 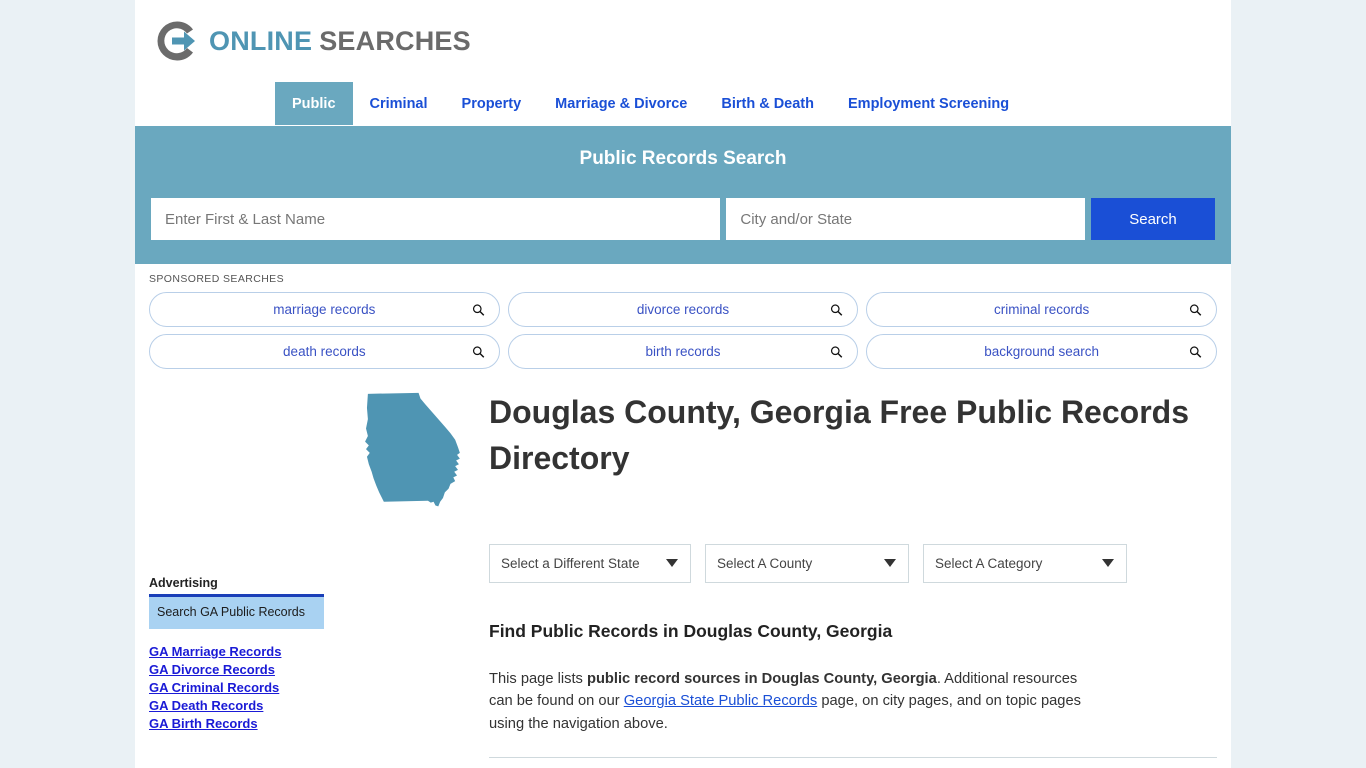 I want to click on sponsored-label: SPONSORED SEARCHES, so click(x=216, y=279).